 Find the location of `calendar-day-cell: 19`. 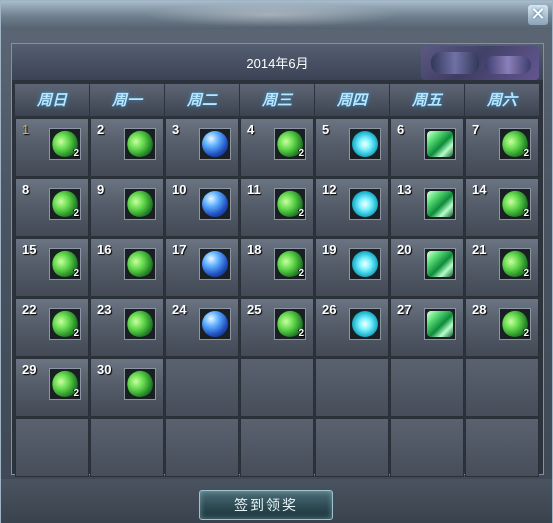

calendar-day-cell: 19 is located at coordinates (352, 267).